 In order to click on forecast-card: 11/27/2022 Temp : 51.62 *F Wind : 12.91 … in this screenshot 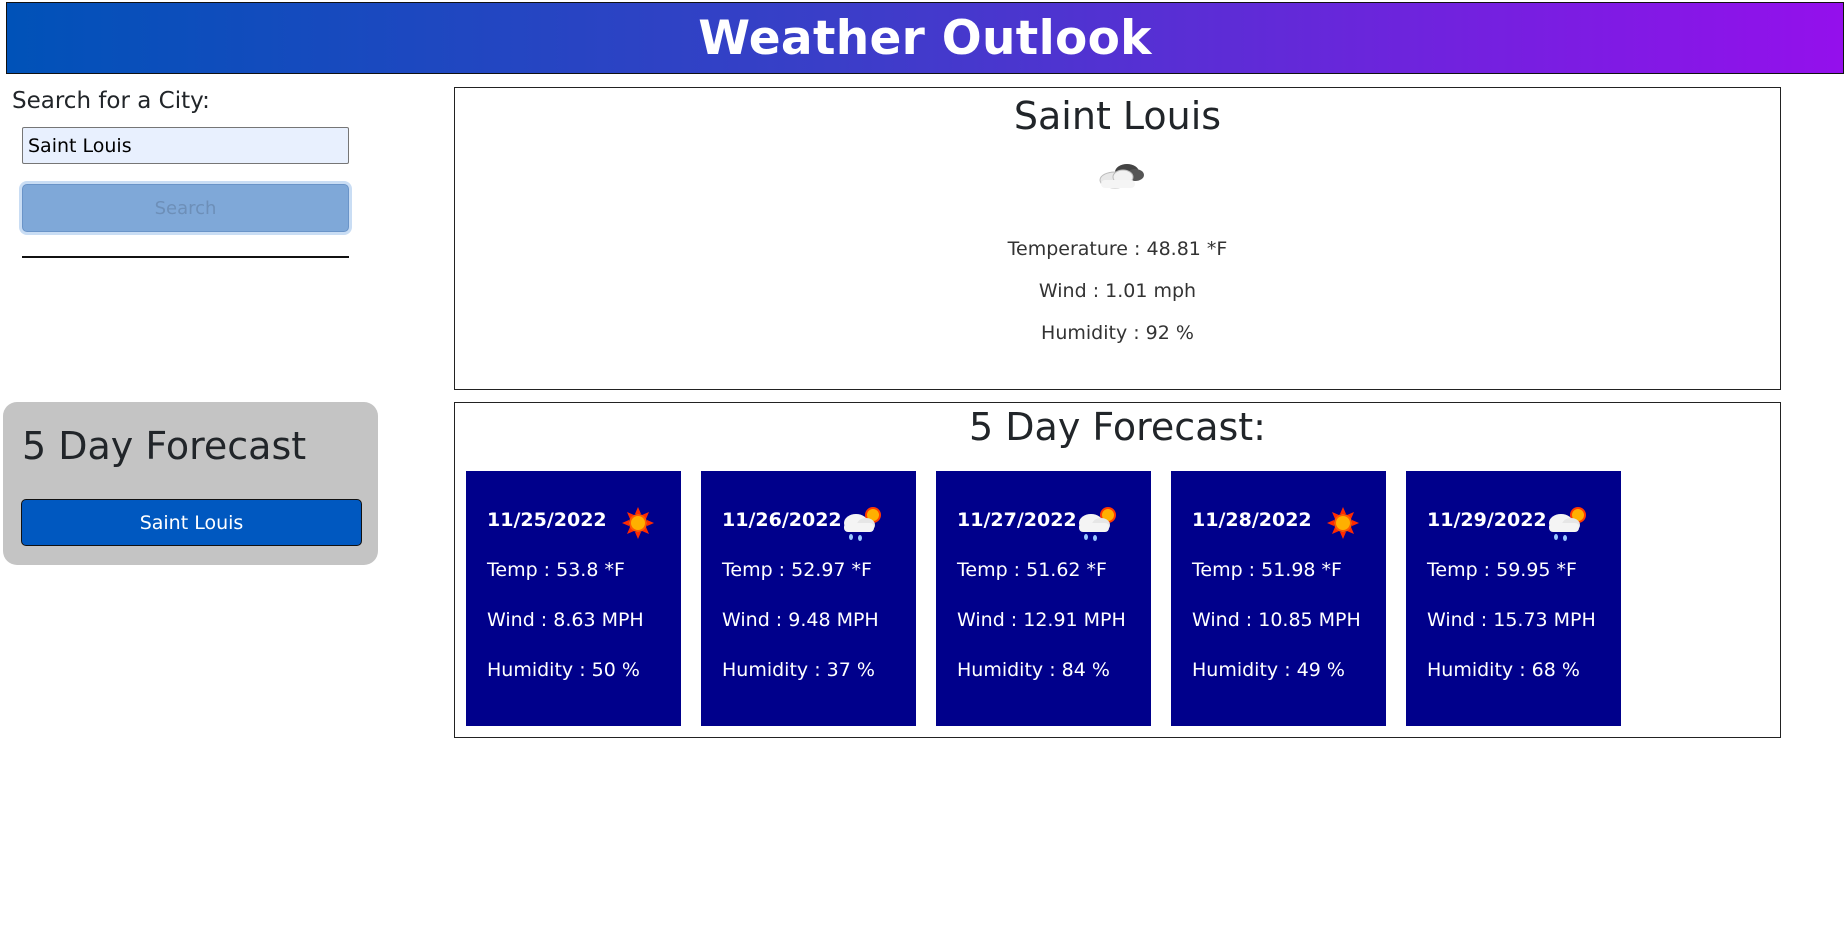, I will do `click(1043, 598)`.